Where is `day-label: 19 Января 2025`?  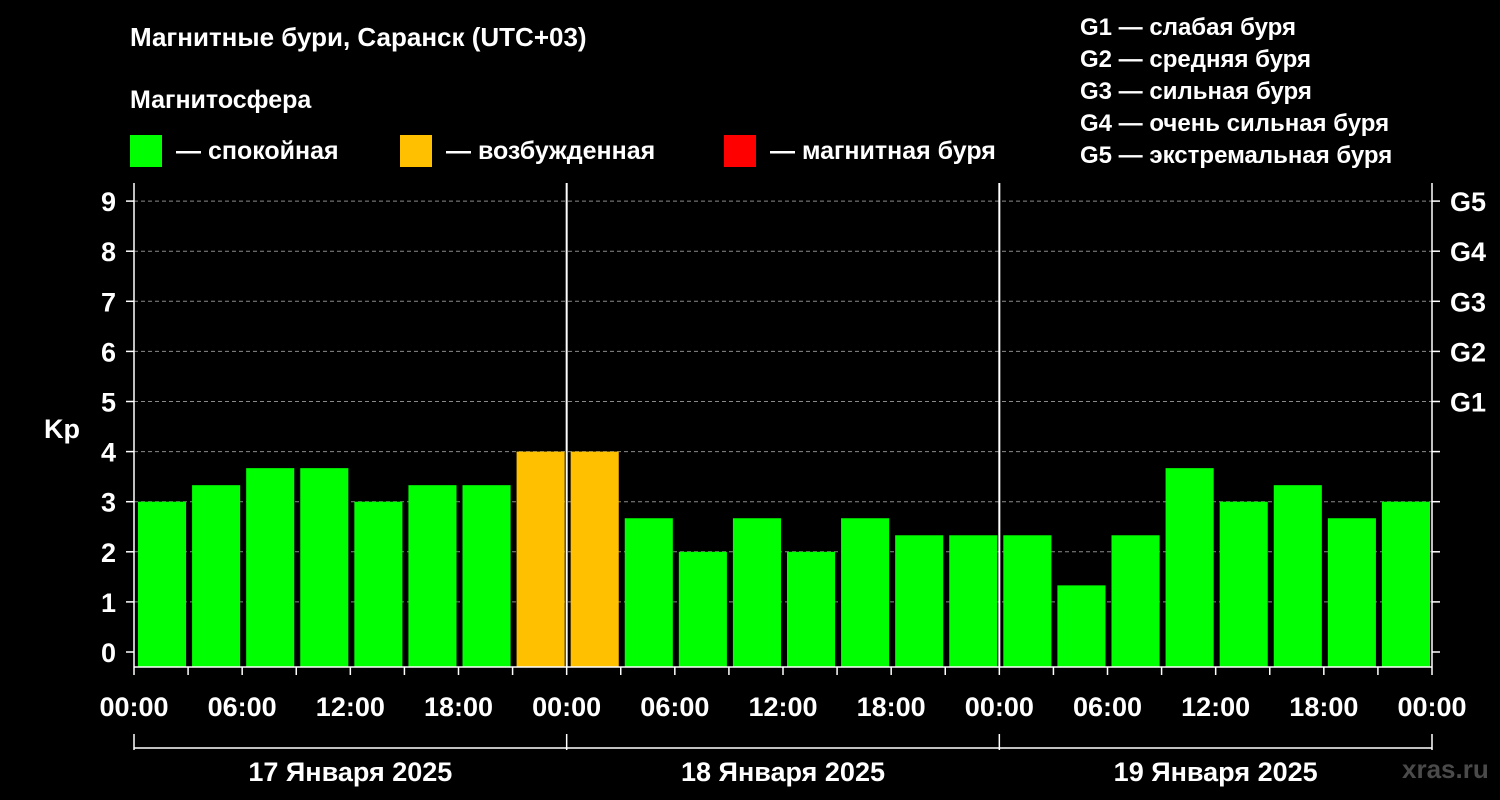
day-label: 19 Января 2025 is located at coordinates (1216, 772).